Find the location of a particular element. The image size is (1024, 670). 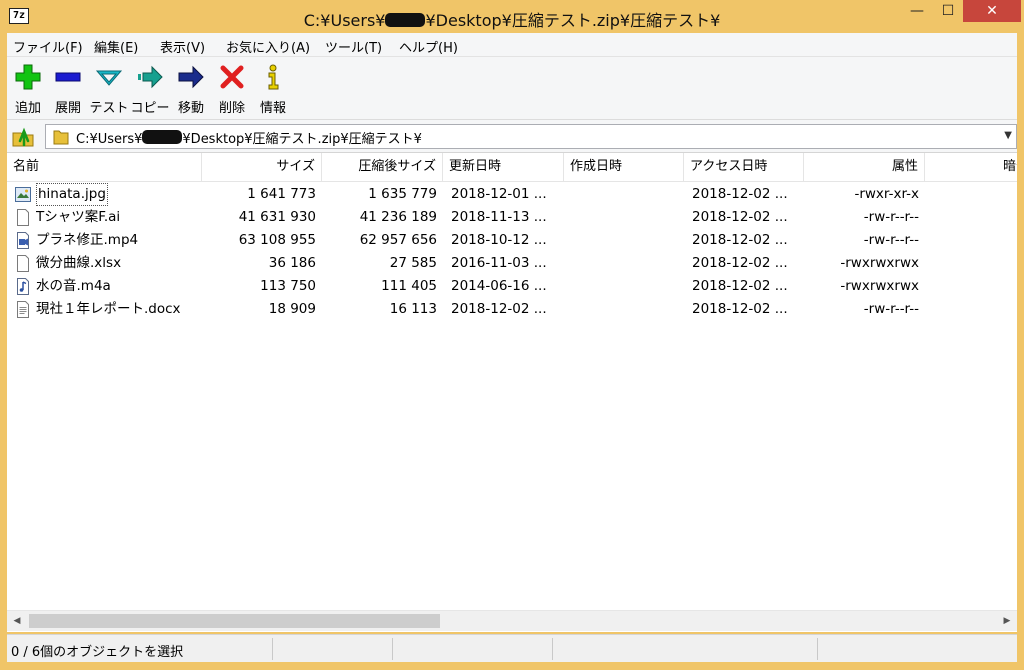

menu-help: ヘルプ(H) is located at coordinates (428, 46).